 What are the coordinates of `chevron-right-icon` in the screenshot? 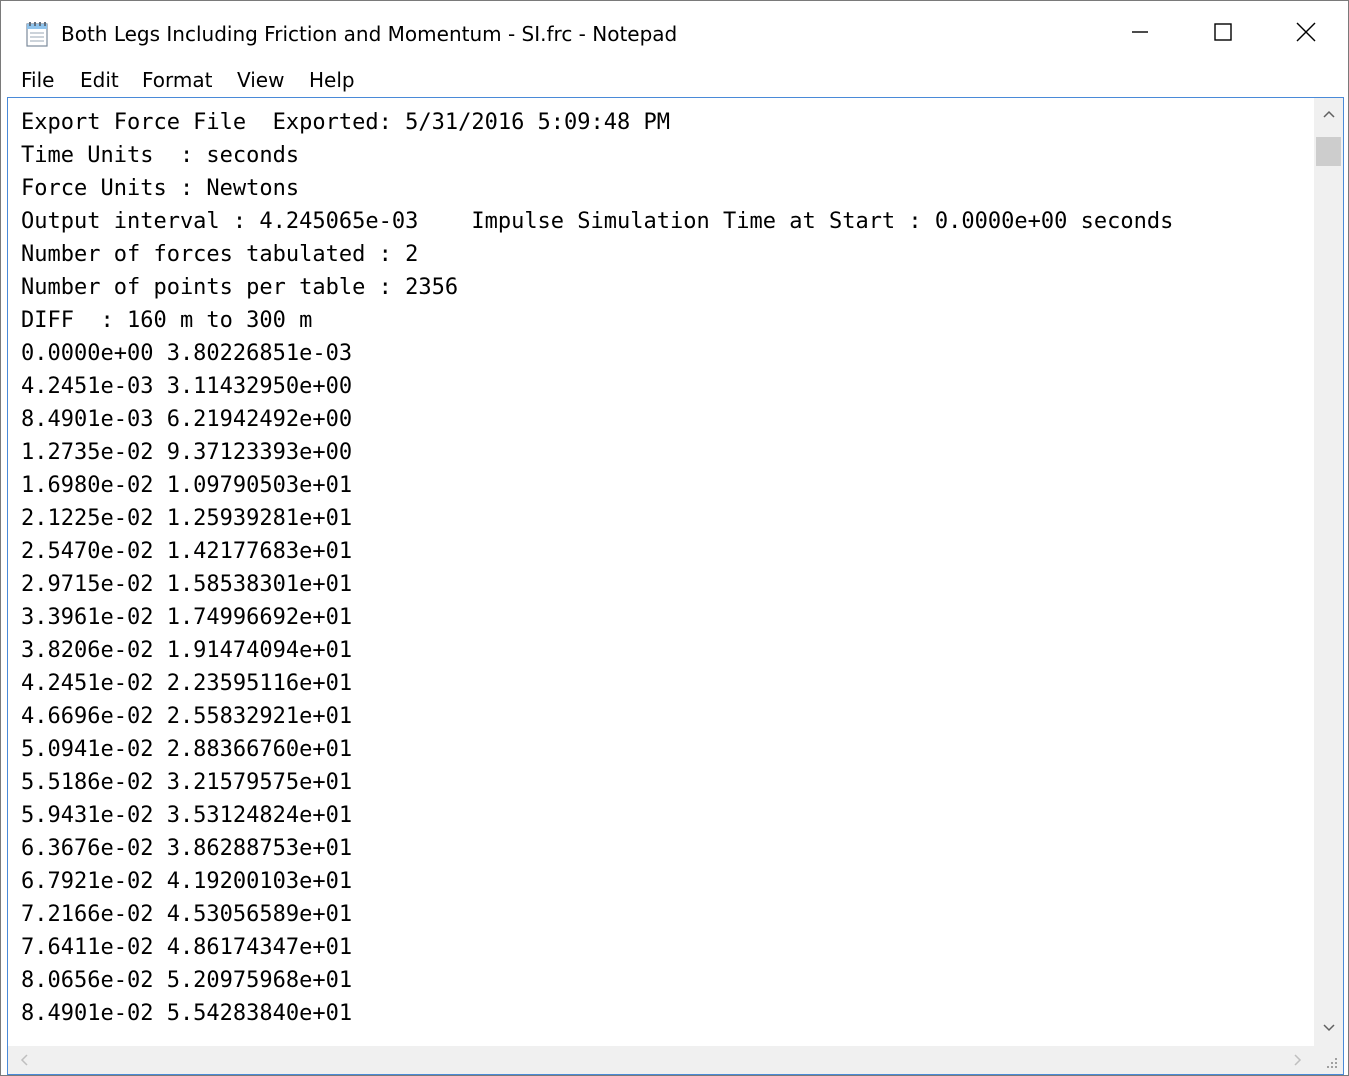 It's located at (1298, 1060).